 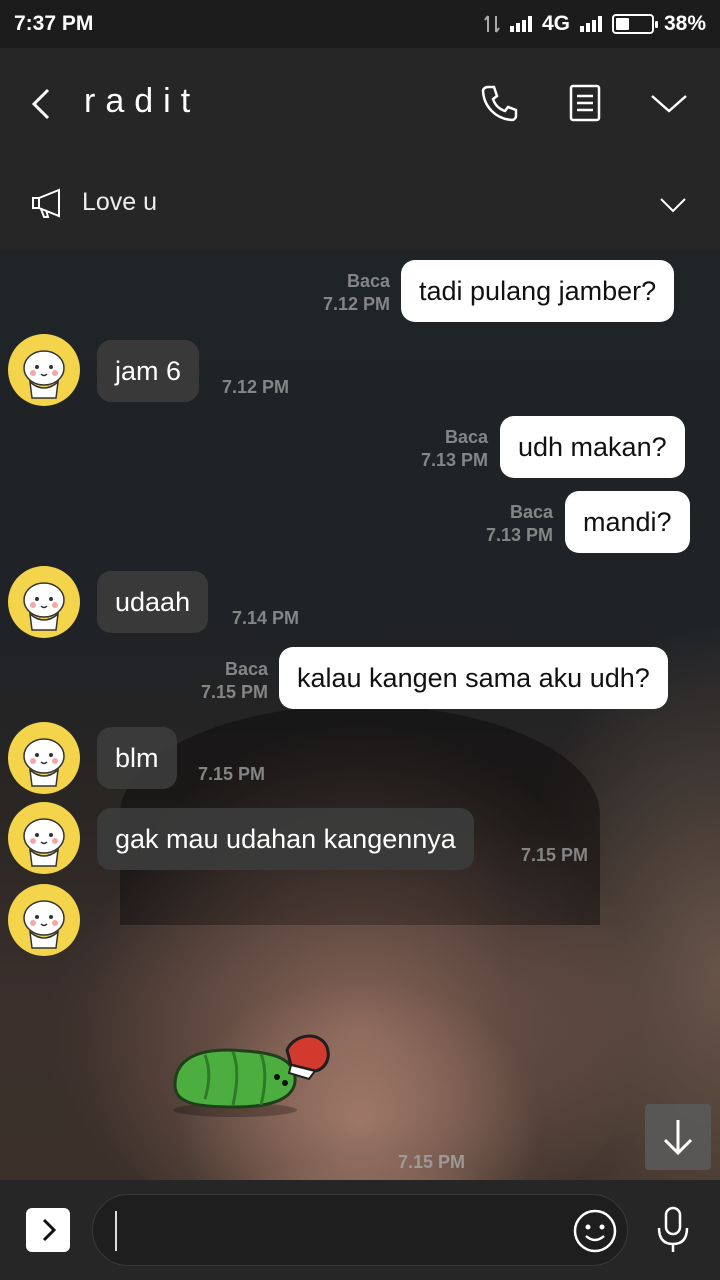 What do you see at coordinates (492, 24) in the screenshot?
I see `data-transfer-icon` at bounding box center [492, 24].